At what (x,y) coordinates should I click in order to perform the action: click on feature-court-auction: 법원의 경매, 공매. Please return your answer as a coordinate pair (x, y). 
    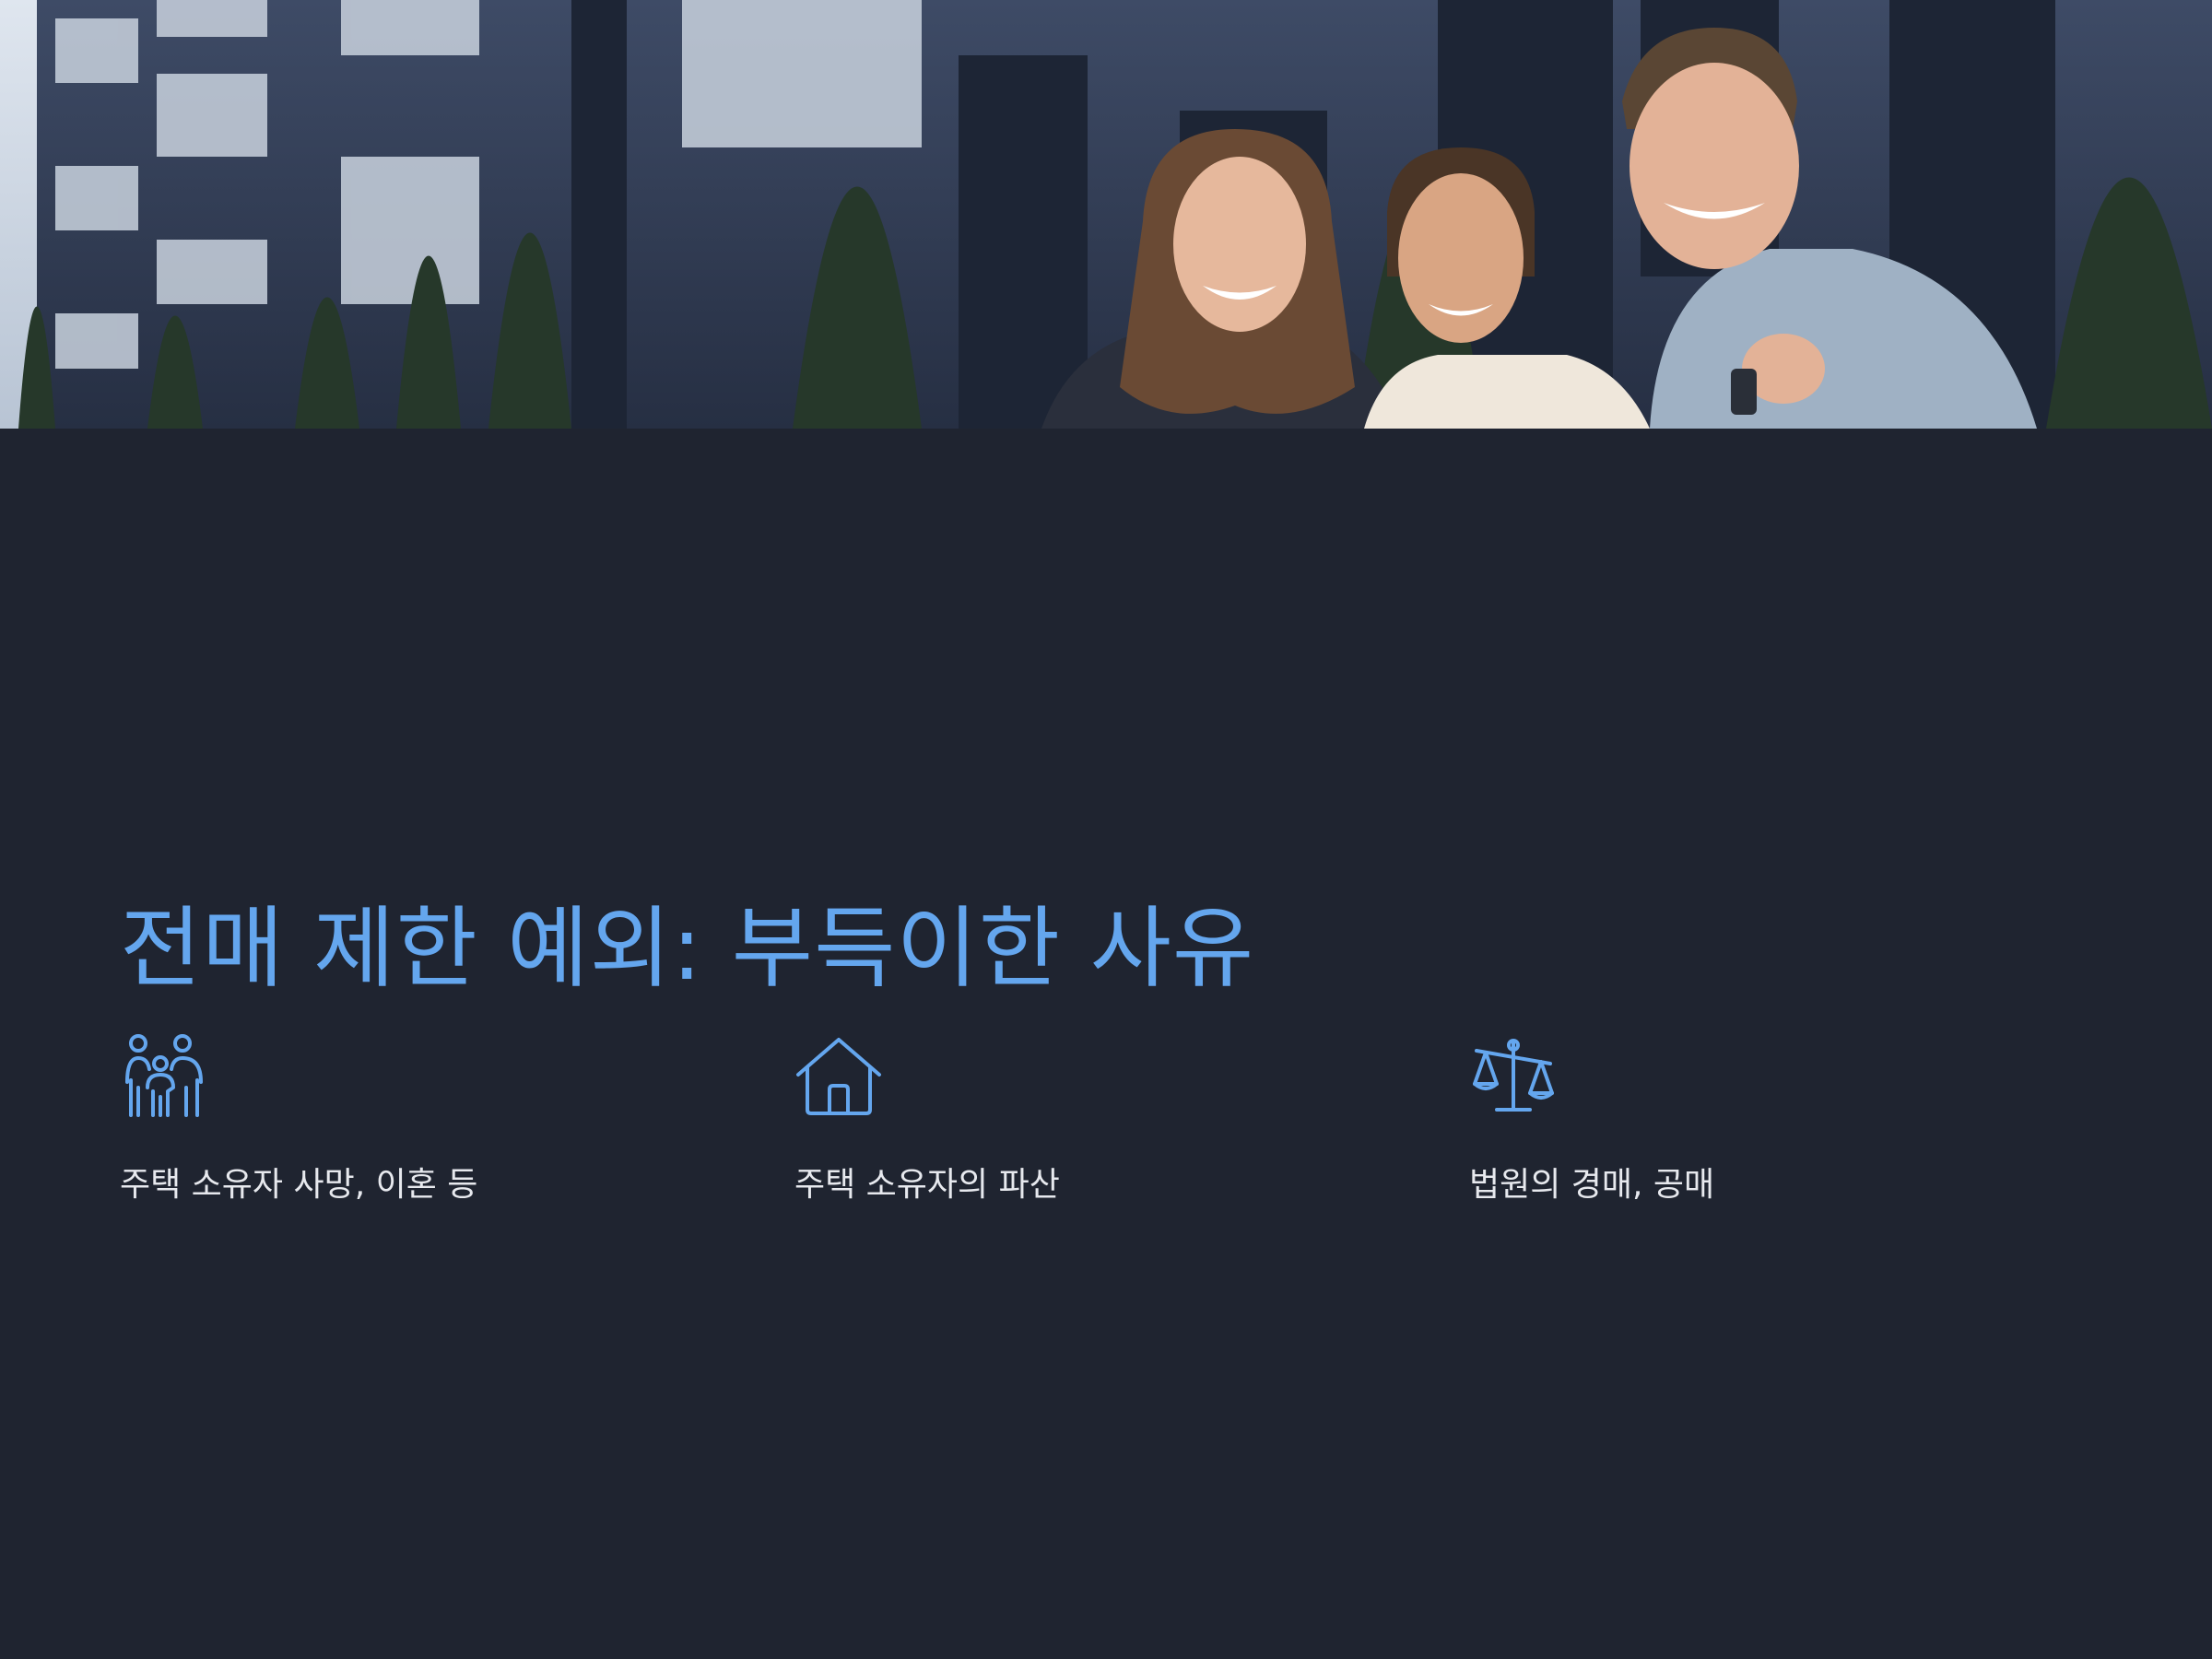
    Looking at the image, I should click on (1764, 1119).